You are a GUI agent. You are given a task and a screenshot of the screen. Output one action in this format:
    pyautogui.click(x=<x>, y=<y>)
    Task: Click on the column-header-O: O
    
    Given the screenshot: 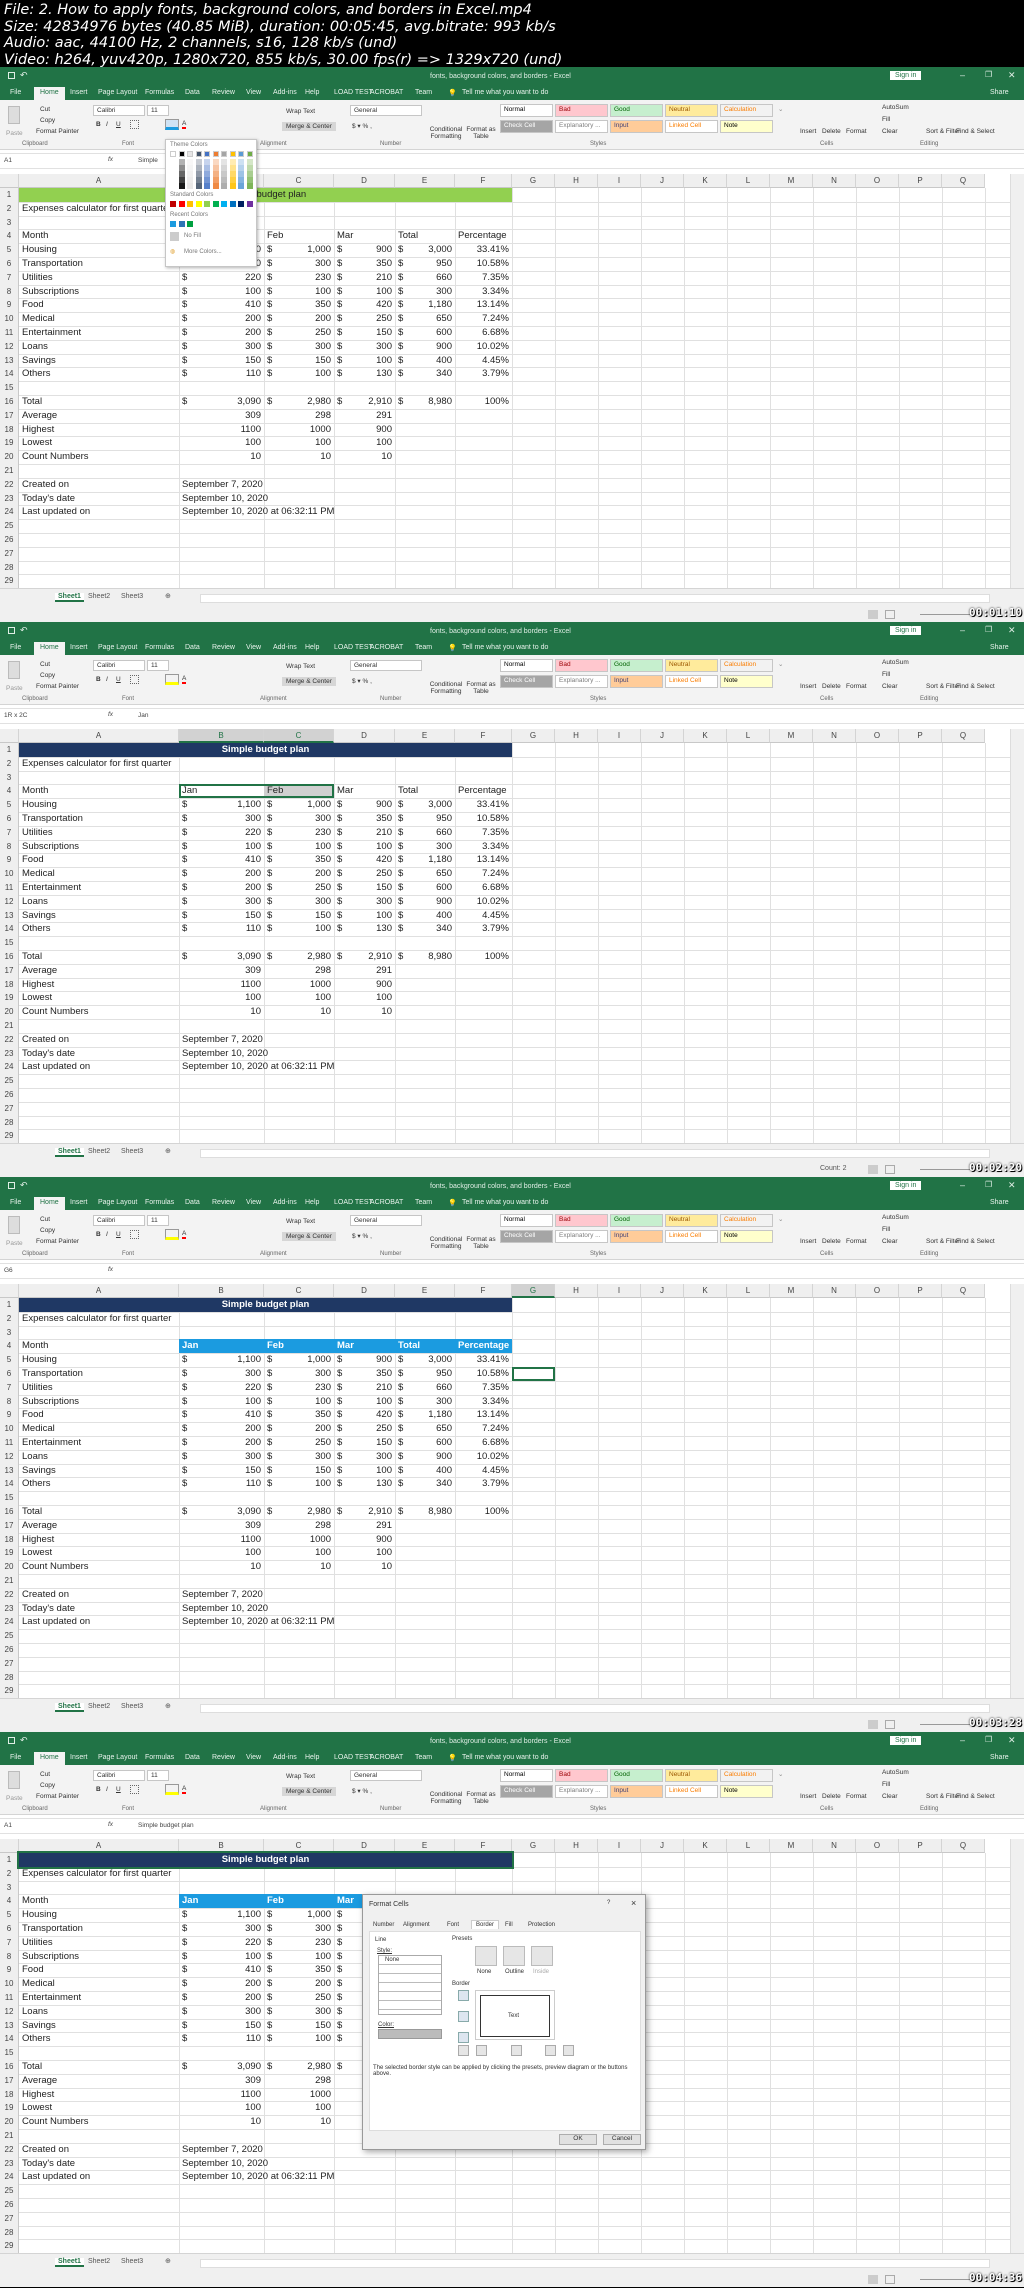 What is the action you would take?
    pyautogui.click(x=877, y=736)
    